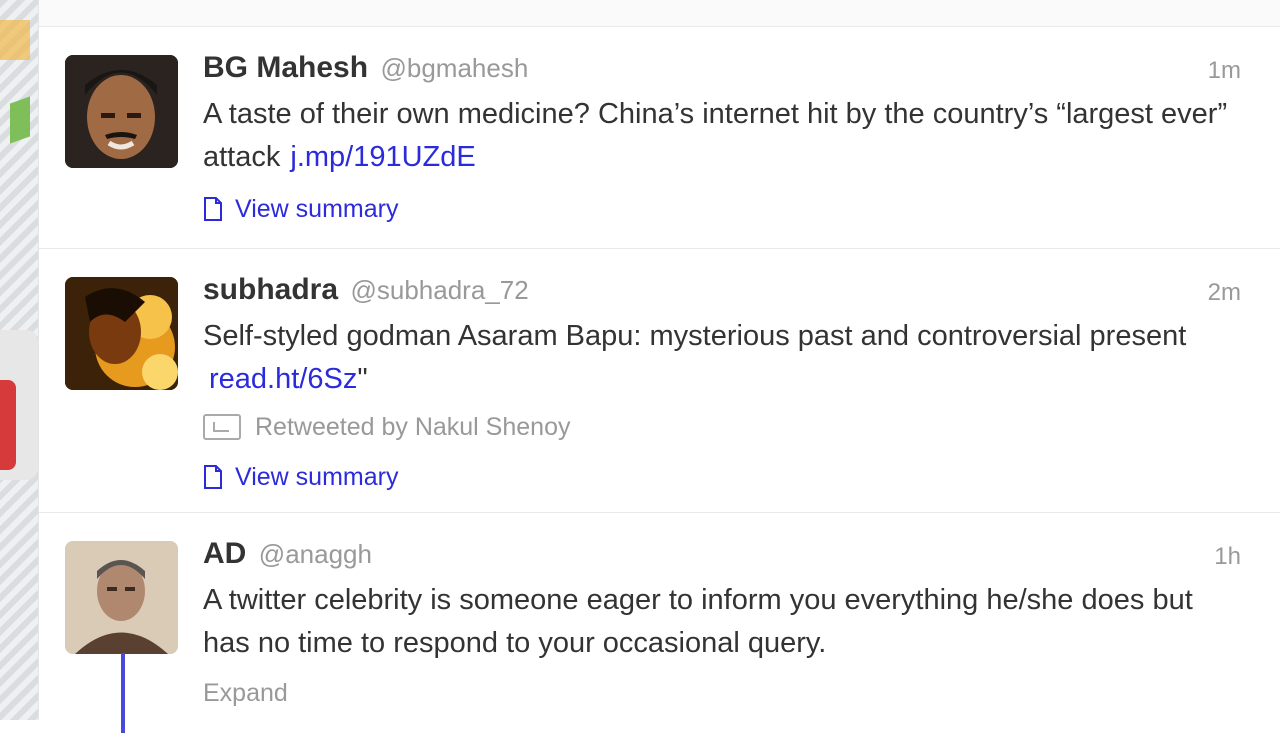 This screenshot has height=733, width=1280. I want to click on tweet-text-tail: ", so click(362, 379).